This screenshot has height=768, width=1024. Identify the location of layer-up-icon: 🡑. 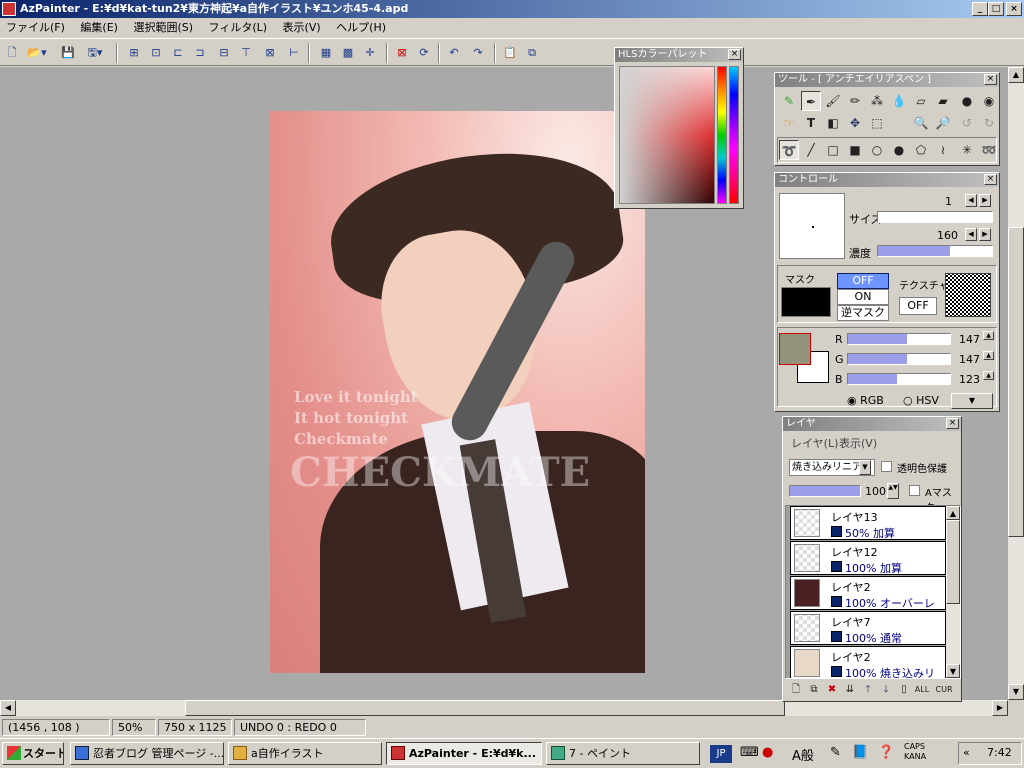
(868, 690).